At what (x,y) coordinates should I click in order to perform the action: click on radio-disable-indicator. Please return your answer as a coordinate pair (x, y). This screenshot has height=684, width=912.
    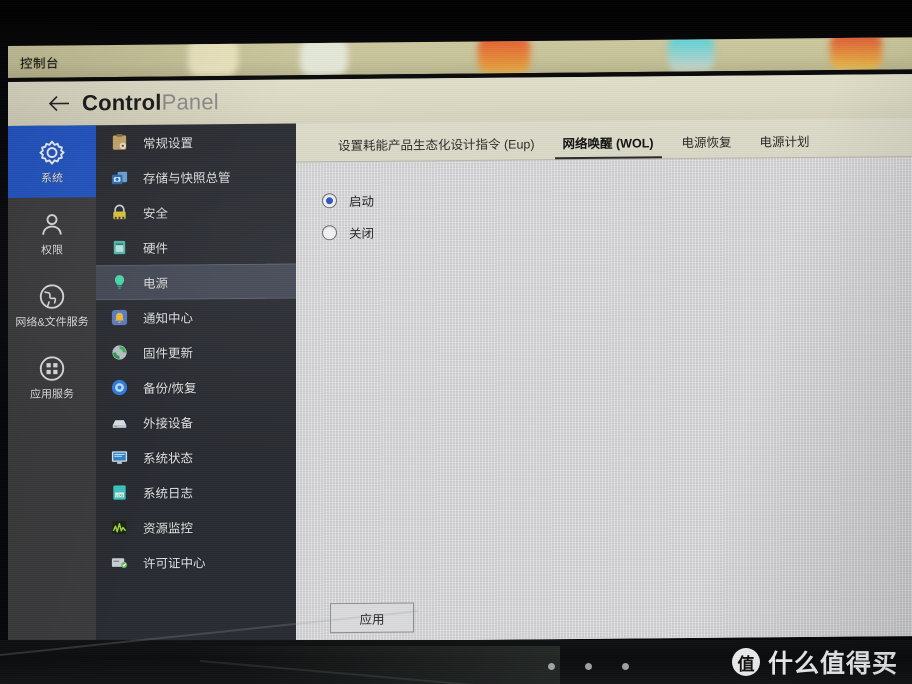
    Looking at the image, I should click on (329, 232).